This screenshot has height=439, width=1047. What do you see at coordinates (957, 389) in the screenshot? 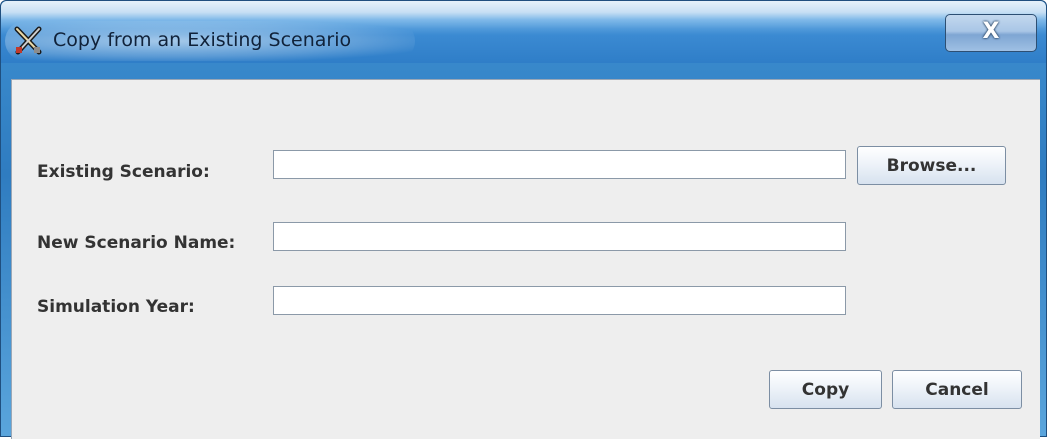
I see `cancel-button: Cancel` at bounding box center [957, 389].